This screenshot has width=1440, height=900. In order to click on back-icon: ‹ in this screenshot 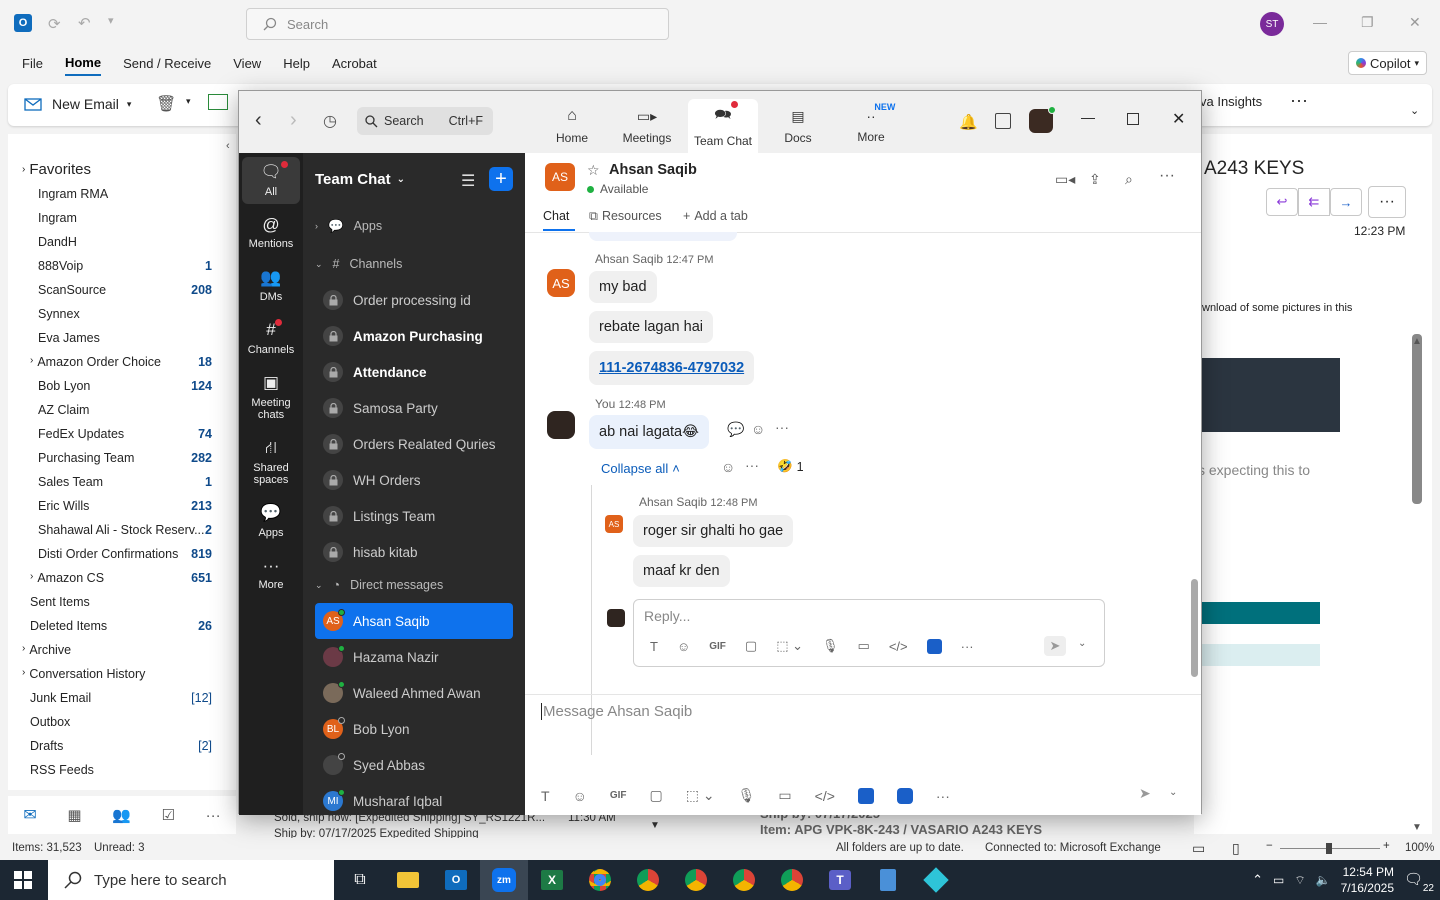, I will do `click(258, 120)`.